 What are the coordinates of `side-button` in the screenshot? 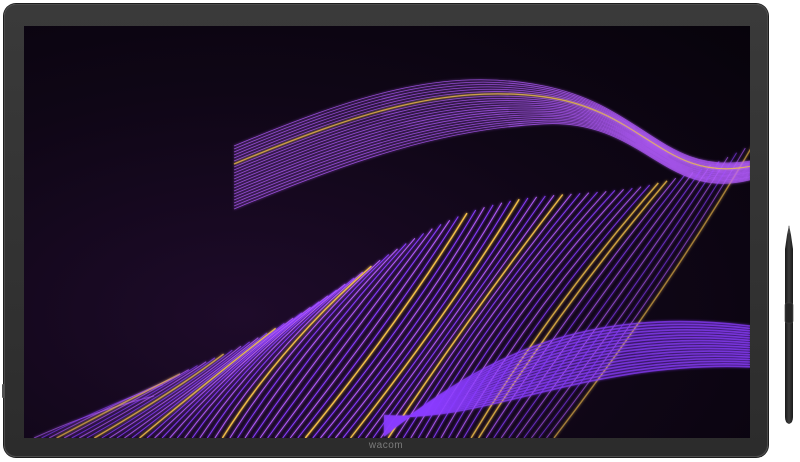 It's located at (3, 391).